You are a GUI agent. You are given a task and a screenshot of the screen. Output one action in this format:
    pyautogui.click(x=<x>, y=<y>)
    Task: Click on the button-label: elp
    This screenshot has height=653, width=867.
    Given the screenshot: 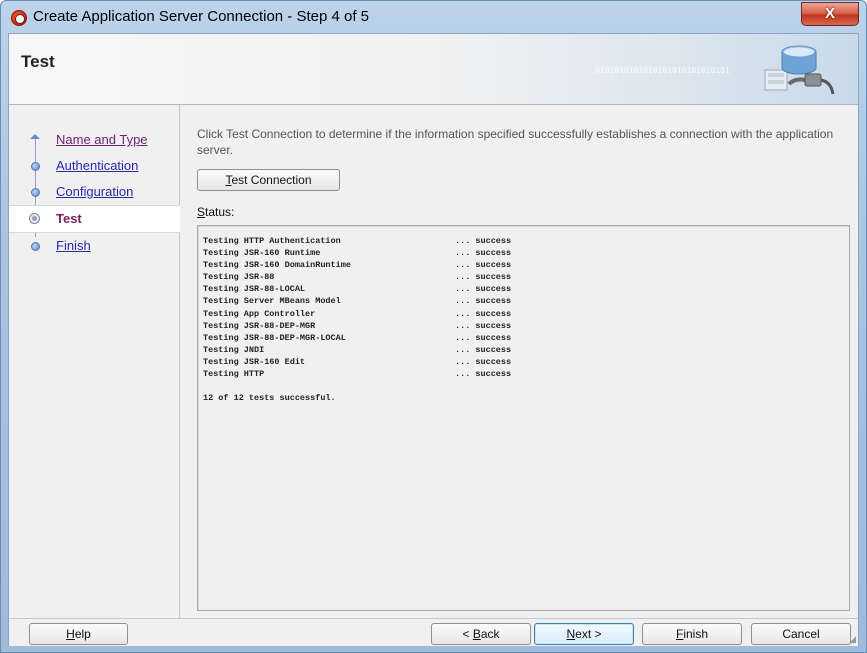 What is the action you would take?
    pyautogui.click(x=82, y=634)
    